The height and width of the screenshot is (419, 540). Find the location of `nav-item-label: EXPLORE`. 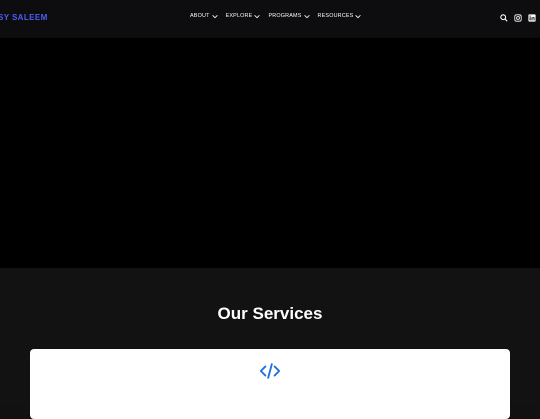

nav-item-label: EXPLORE is located at coordinates (239, 16).